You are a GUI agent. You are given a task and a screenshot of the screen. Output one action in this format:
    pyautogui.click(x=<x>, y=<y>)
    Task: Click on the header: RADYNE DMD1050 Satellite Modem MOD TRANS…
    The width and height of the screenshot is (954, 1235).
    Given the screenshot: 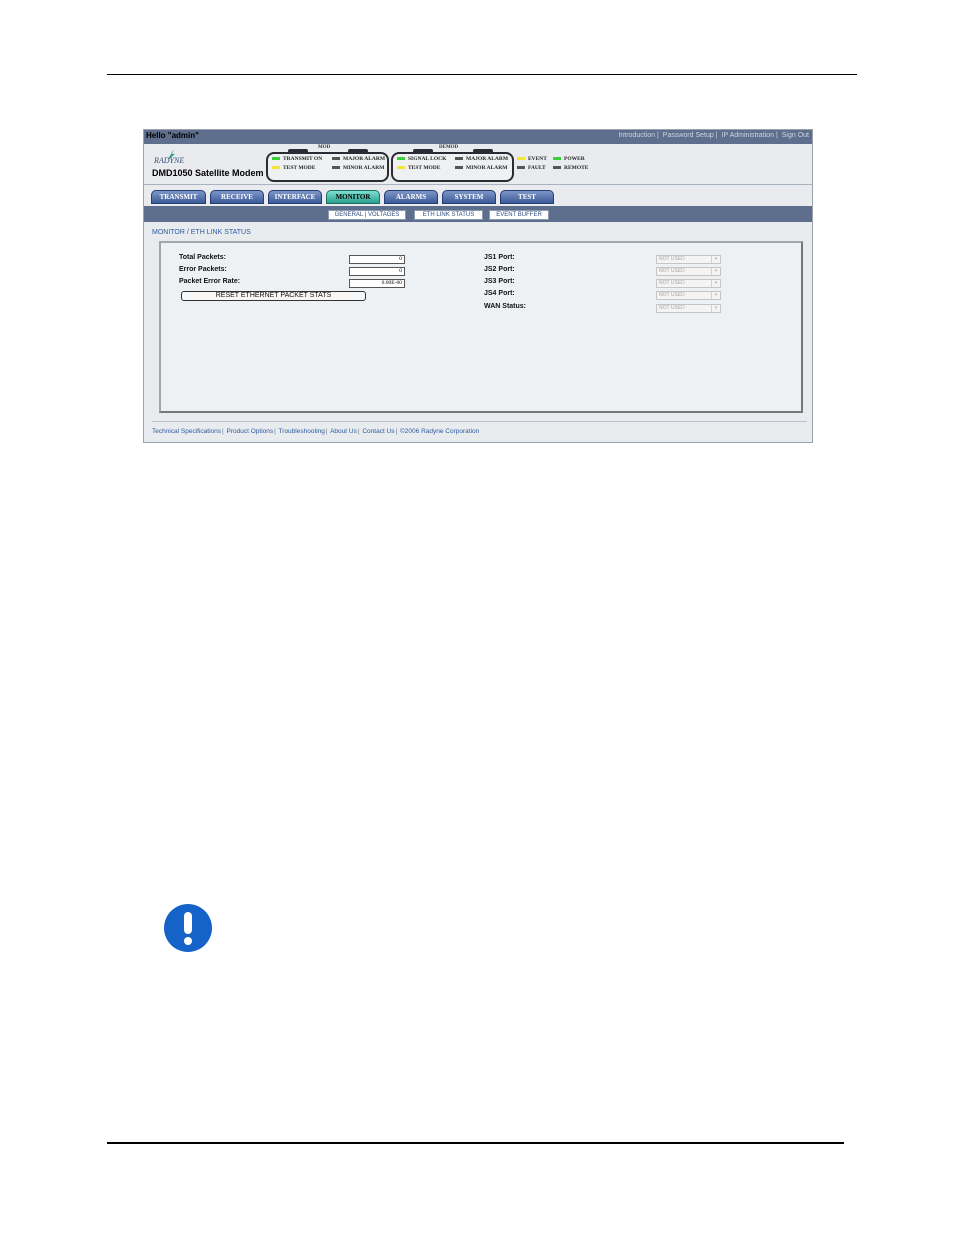 What is the action you would take?
    pyautogui.click(x=478, y=164)
    